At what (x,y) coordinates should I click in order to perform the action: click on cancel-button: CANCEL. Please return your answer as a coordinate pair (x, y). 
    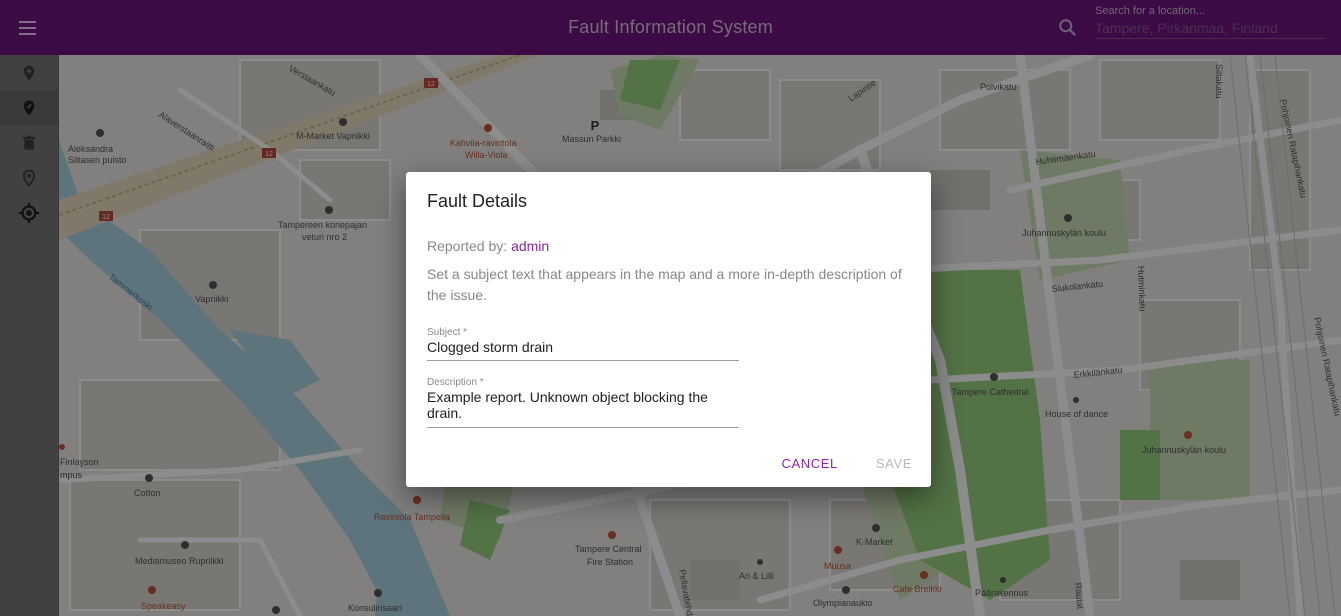
    Looking at the image, I should click on (810, 463).